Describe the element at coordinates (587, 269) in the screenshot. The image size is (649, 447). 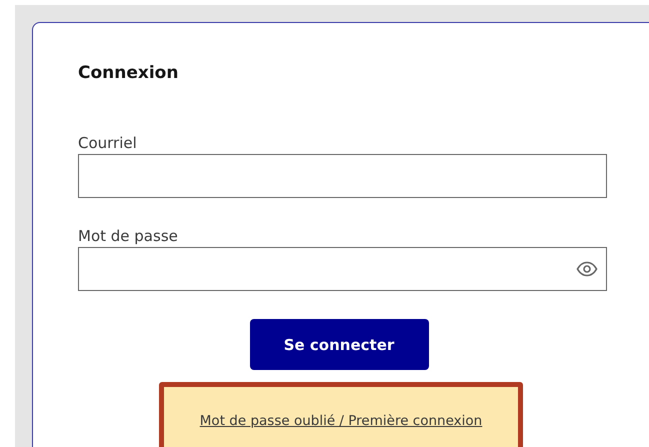
I see `eye-icon` at that location.